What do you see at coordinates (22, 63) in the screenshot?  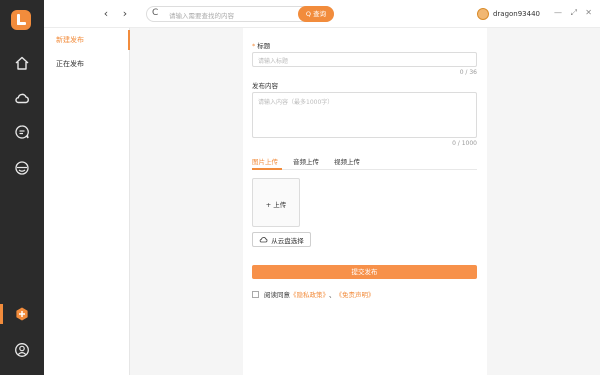 I see `home-icon` at bounding box center [22, 63].